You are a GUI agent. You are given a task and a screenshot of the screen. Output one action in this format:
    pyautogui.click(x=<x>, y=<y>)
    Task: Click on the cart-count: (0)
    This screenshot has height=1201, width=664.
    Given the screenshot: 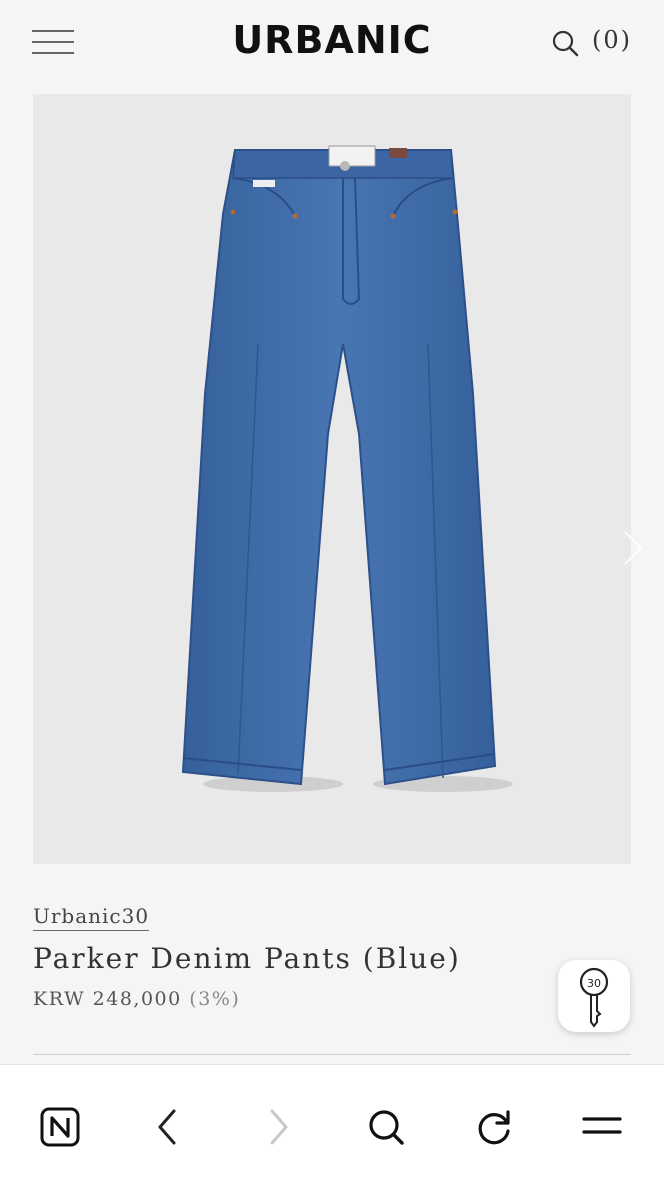 What is the action you would take?
    pyautogui.click(x=612, y=40)
    